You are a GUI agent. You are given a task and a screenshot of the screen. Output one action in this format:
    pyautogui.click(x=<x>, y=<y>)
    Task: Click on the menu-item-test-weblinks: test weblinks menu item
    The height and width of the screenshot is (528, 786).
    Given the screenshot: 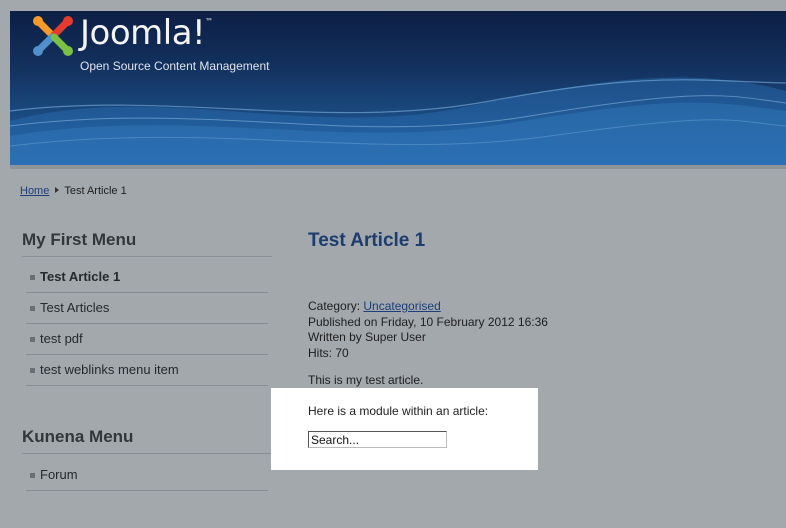 What is the action you would take?
    pyautogui.click(x=147, y=371)
    